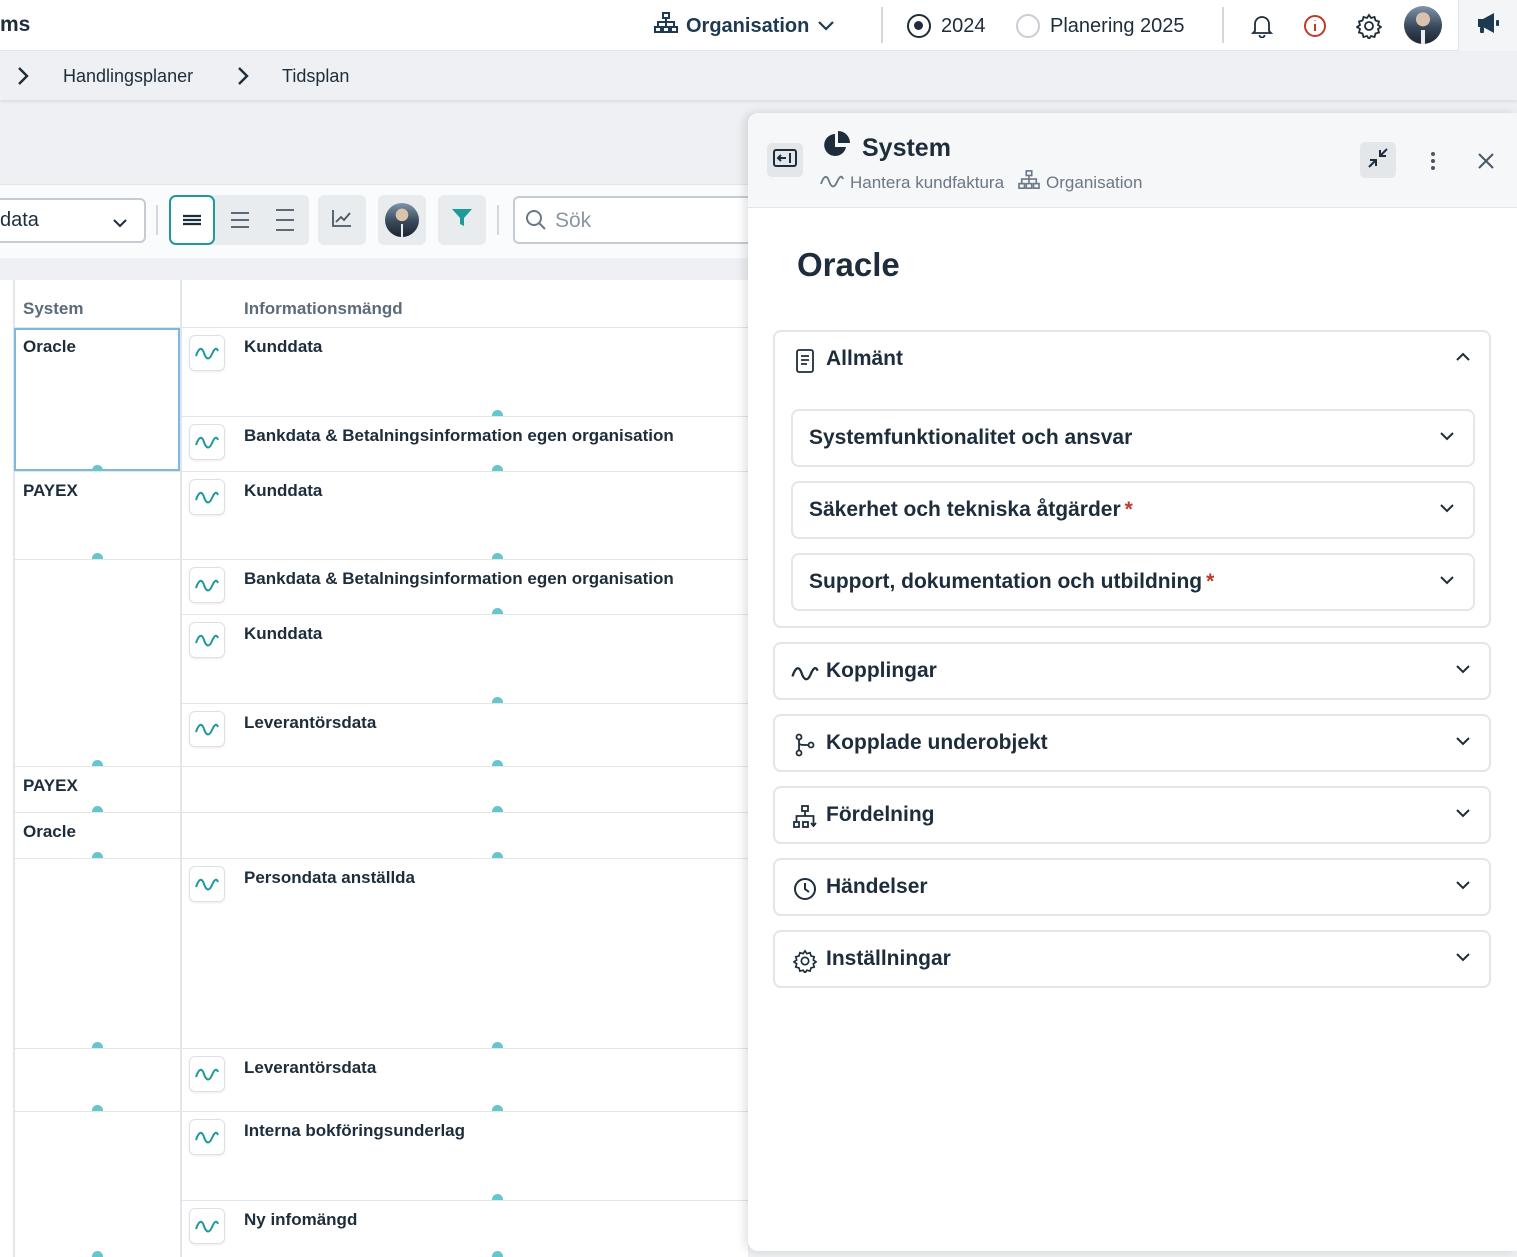  I want to click on subsection-security: Säkerhet och tekniska åtgärder *, so click(1133, 510).